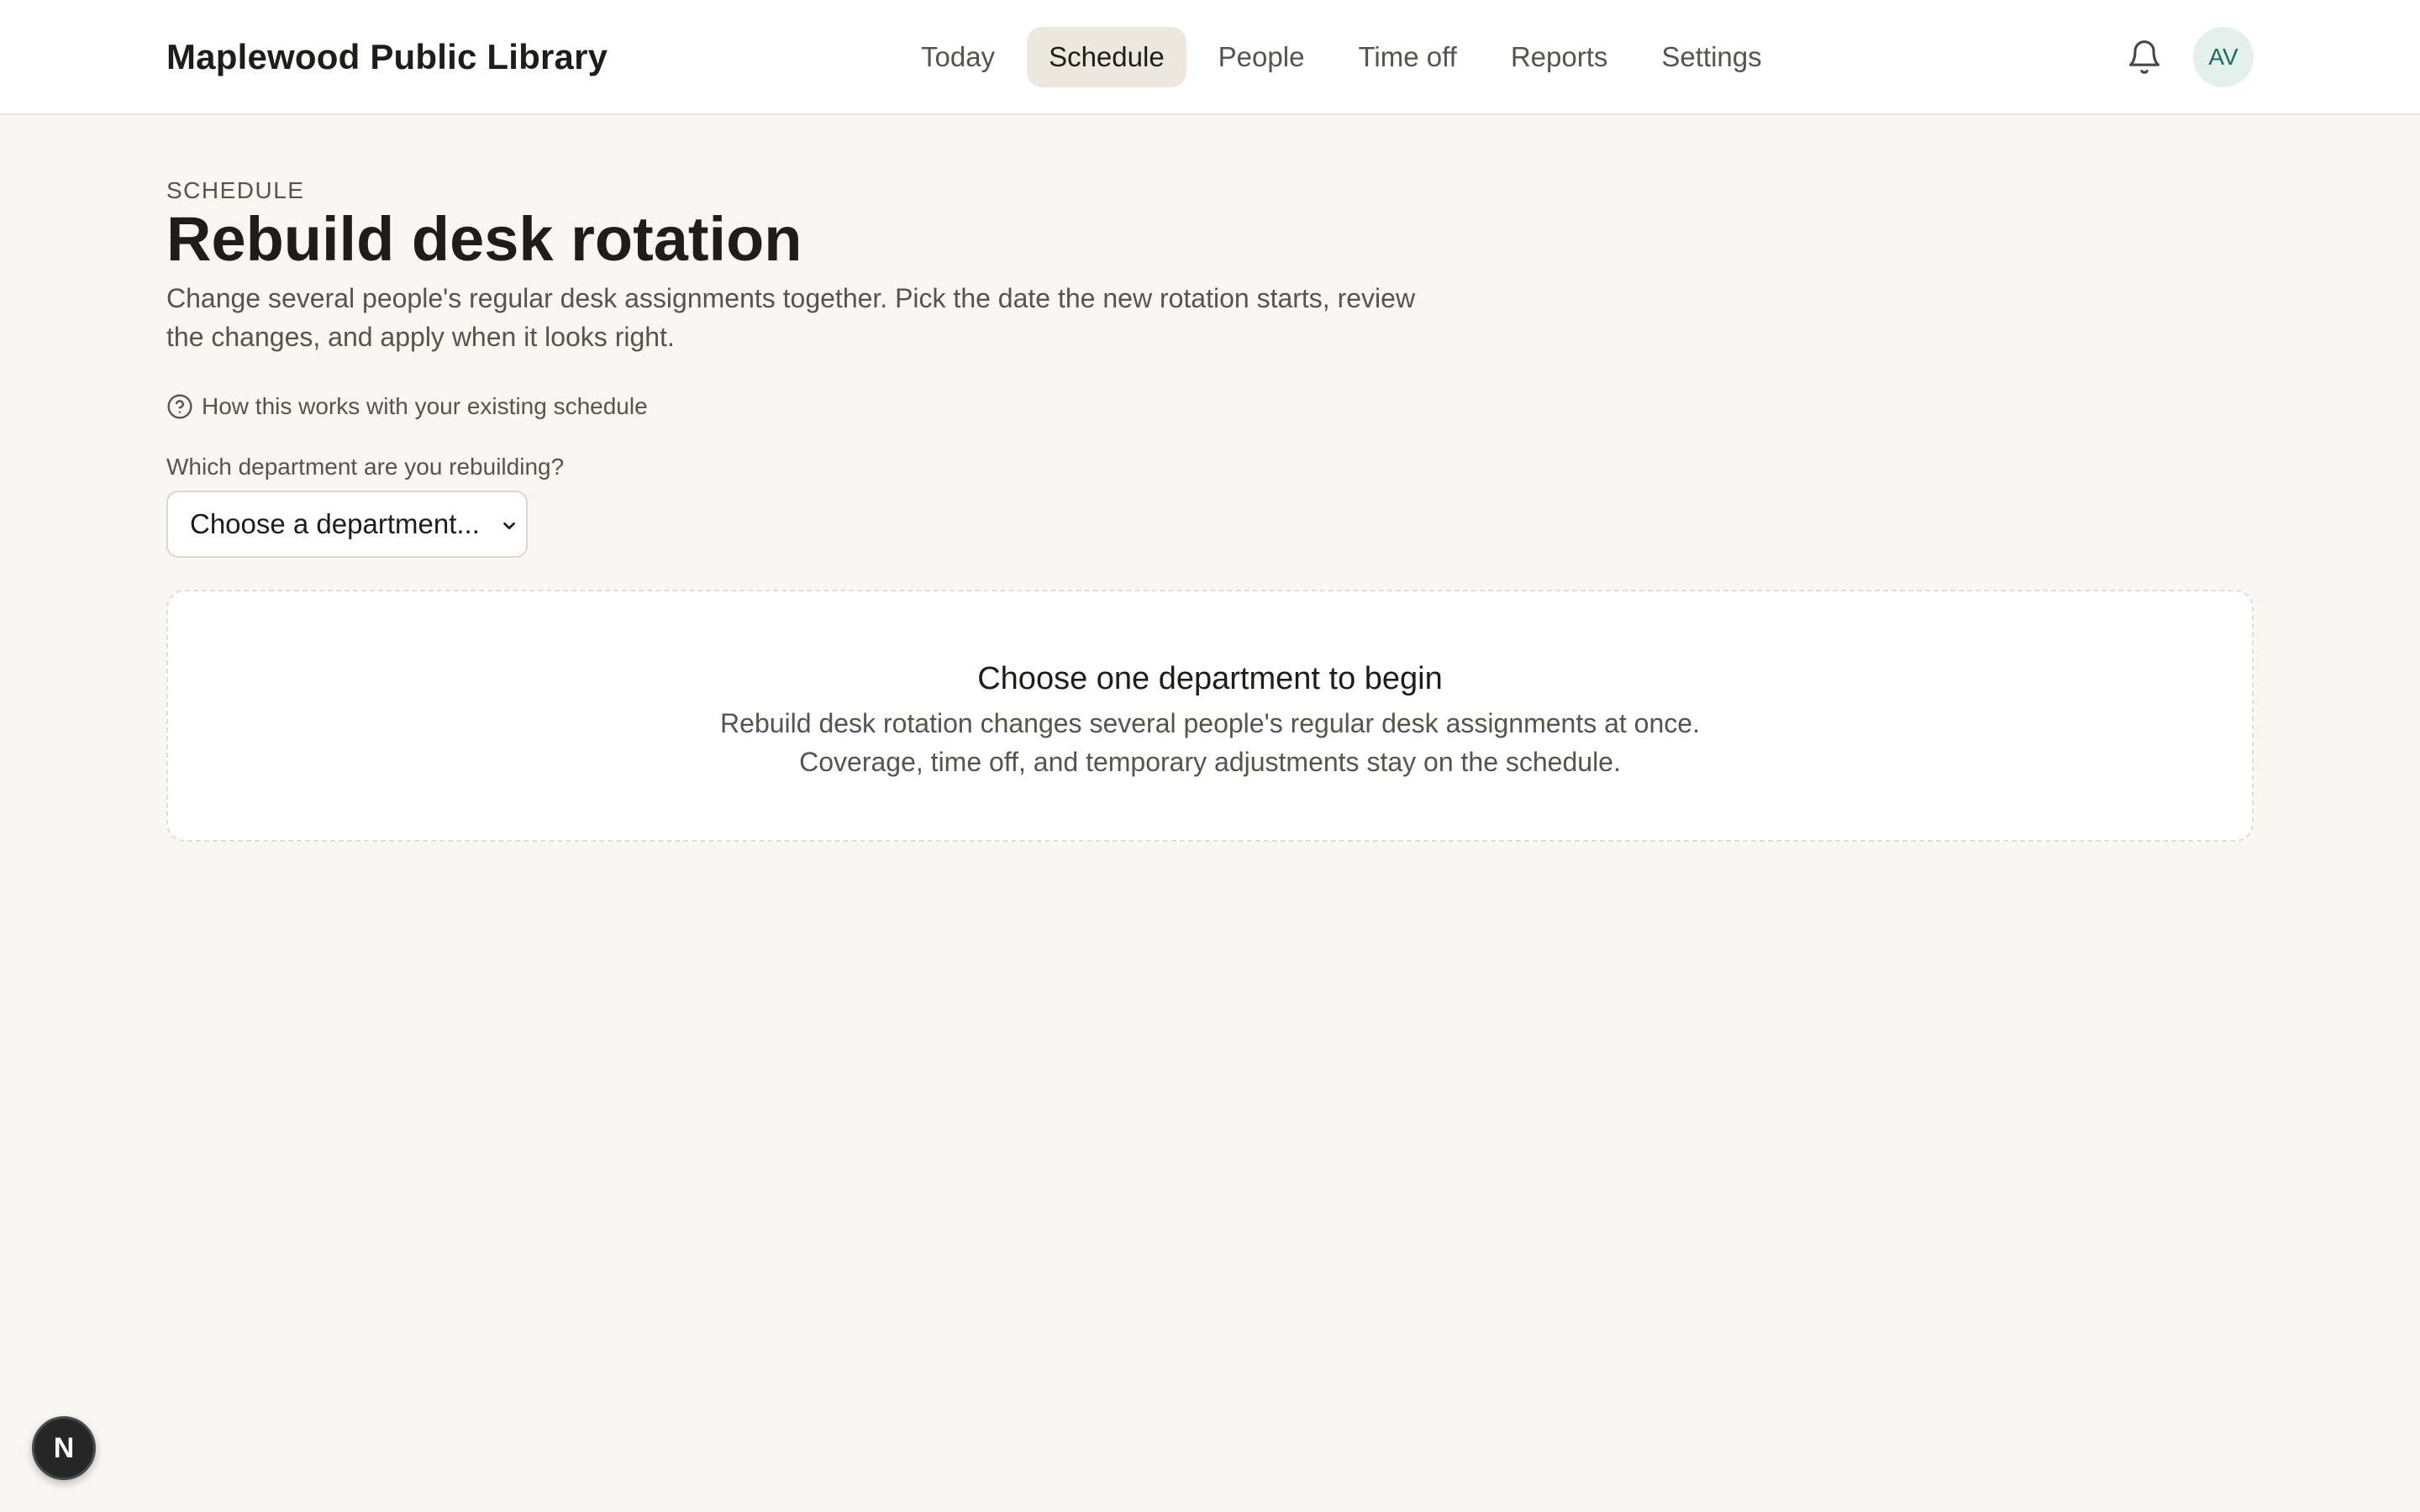 Image resolution: width=2420 pixels, height=1512 pixels. I want to click on nav-item-time-off: Time off, so click(1407, 57).